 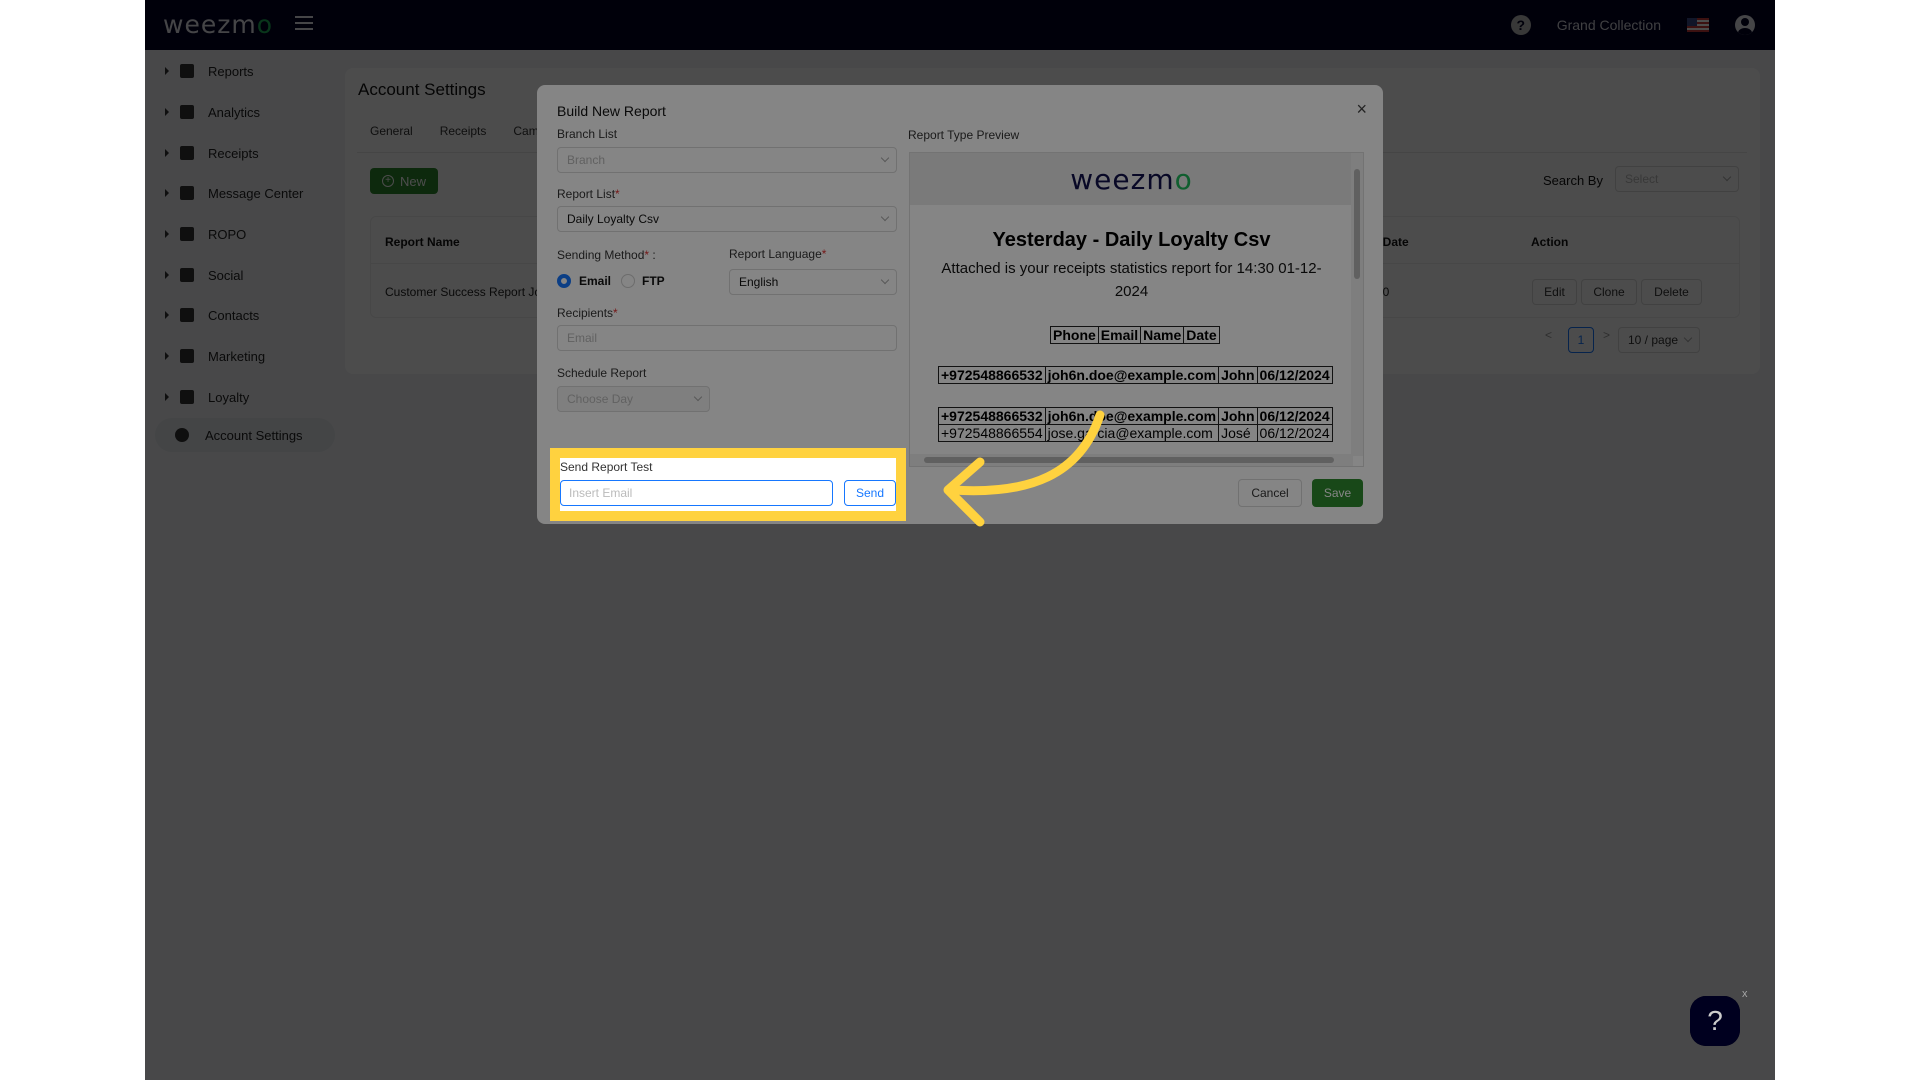 I want to click on cancel-button: Cancel, so click(x=1270, y=493).